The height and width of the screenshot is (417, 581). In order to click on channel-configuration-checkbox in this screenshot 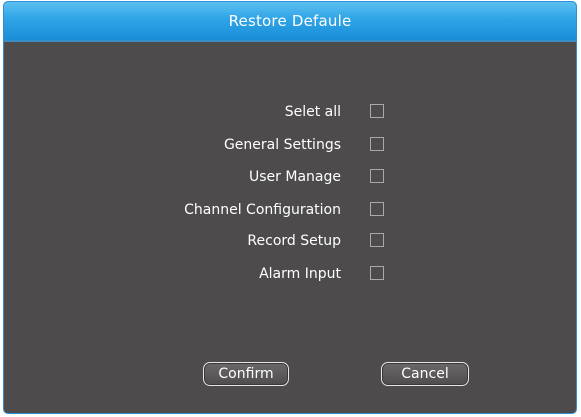, I will do `click(377, 209)`.